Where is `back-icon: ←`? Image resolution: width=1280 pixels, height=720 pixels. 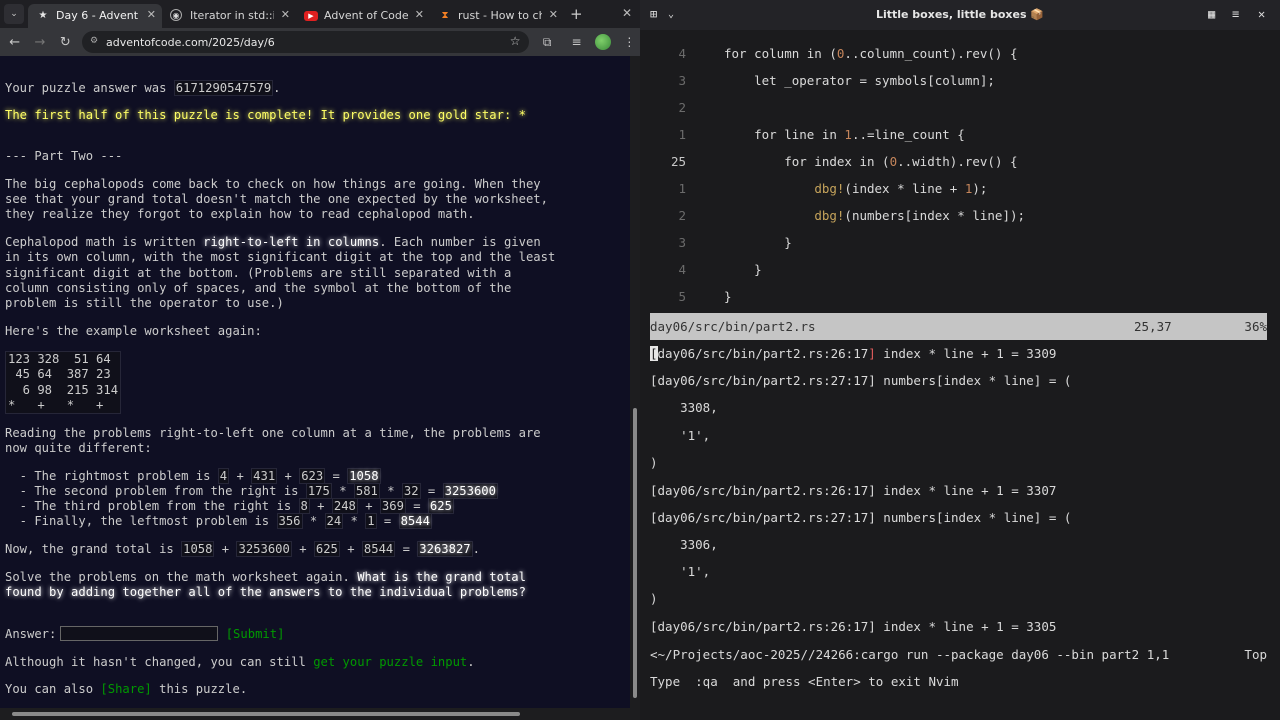
back-icon: ← is located at coordinates (14, 42).